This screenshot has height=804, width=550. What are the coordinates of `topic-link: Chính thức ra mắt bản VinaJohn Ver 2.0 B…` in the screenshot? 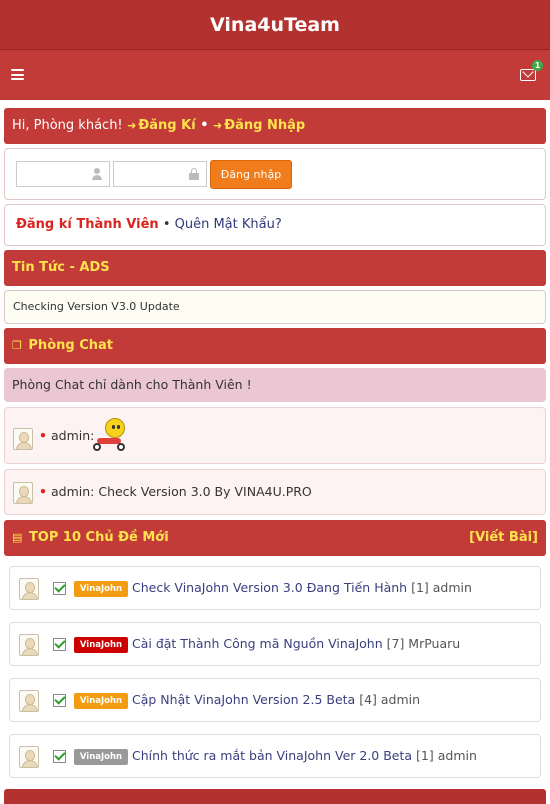 It's located at (272, 755).